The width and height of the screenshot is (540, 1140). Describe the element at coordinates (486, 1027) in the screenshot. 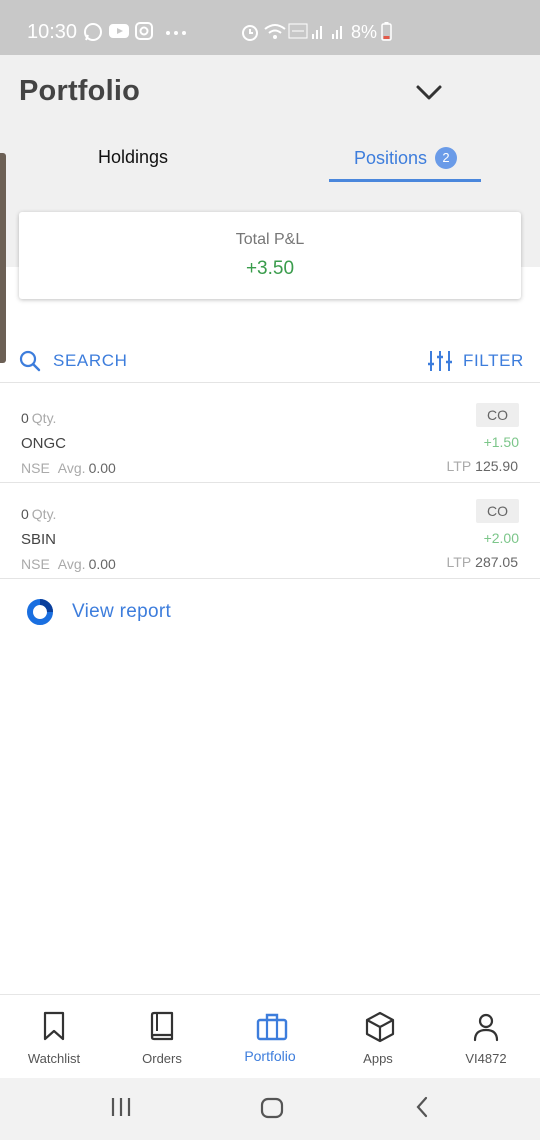

I see `user-icon` at that location.